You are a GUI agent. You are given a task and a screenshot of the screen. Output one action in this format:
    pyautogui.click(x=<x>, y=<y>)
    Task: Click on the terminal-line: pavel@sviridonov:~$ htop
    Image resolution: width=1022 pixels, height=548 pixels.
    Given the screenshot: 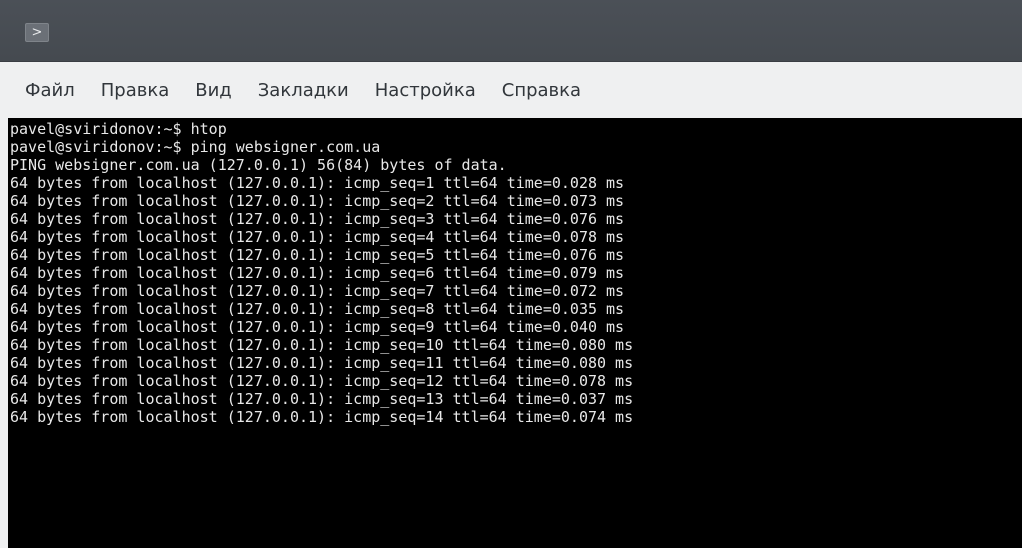 What is the action you would take?
    pyautogui.click(x=118, y=129)
    